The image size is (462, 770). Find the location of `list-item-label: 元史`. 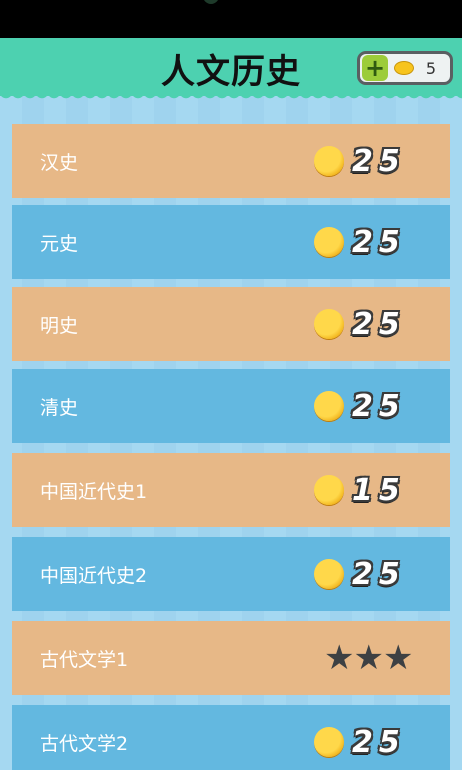

list-item-label: 元史 is located at coordinates (59, 243).